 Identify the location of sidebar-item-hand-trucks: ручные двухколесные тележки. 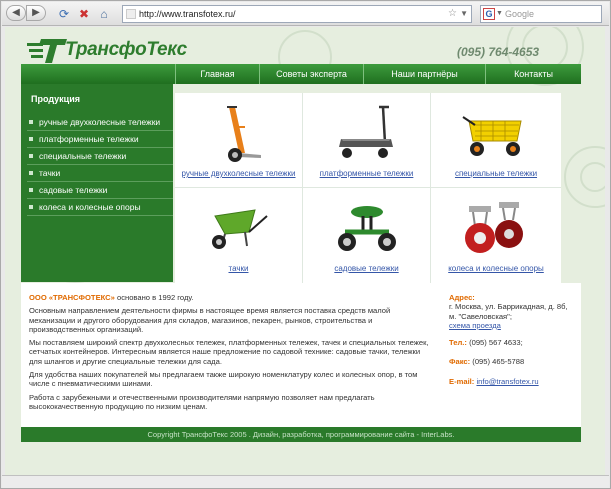
(100, 122).